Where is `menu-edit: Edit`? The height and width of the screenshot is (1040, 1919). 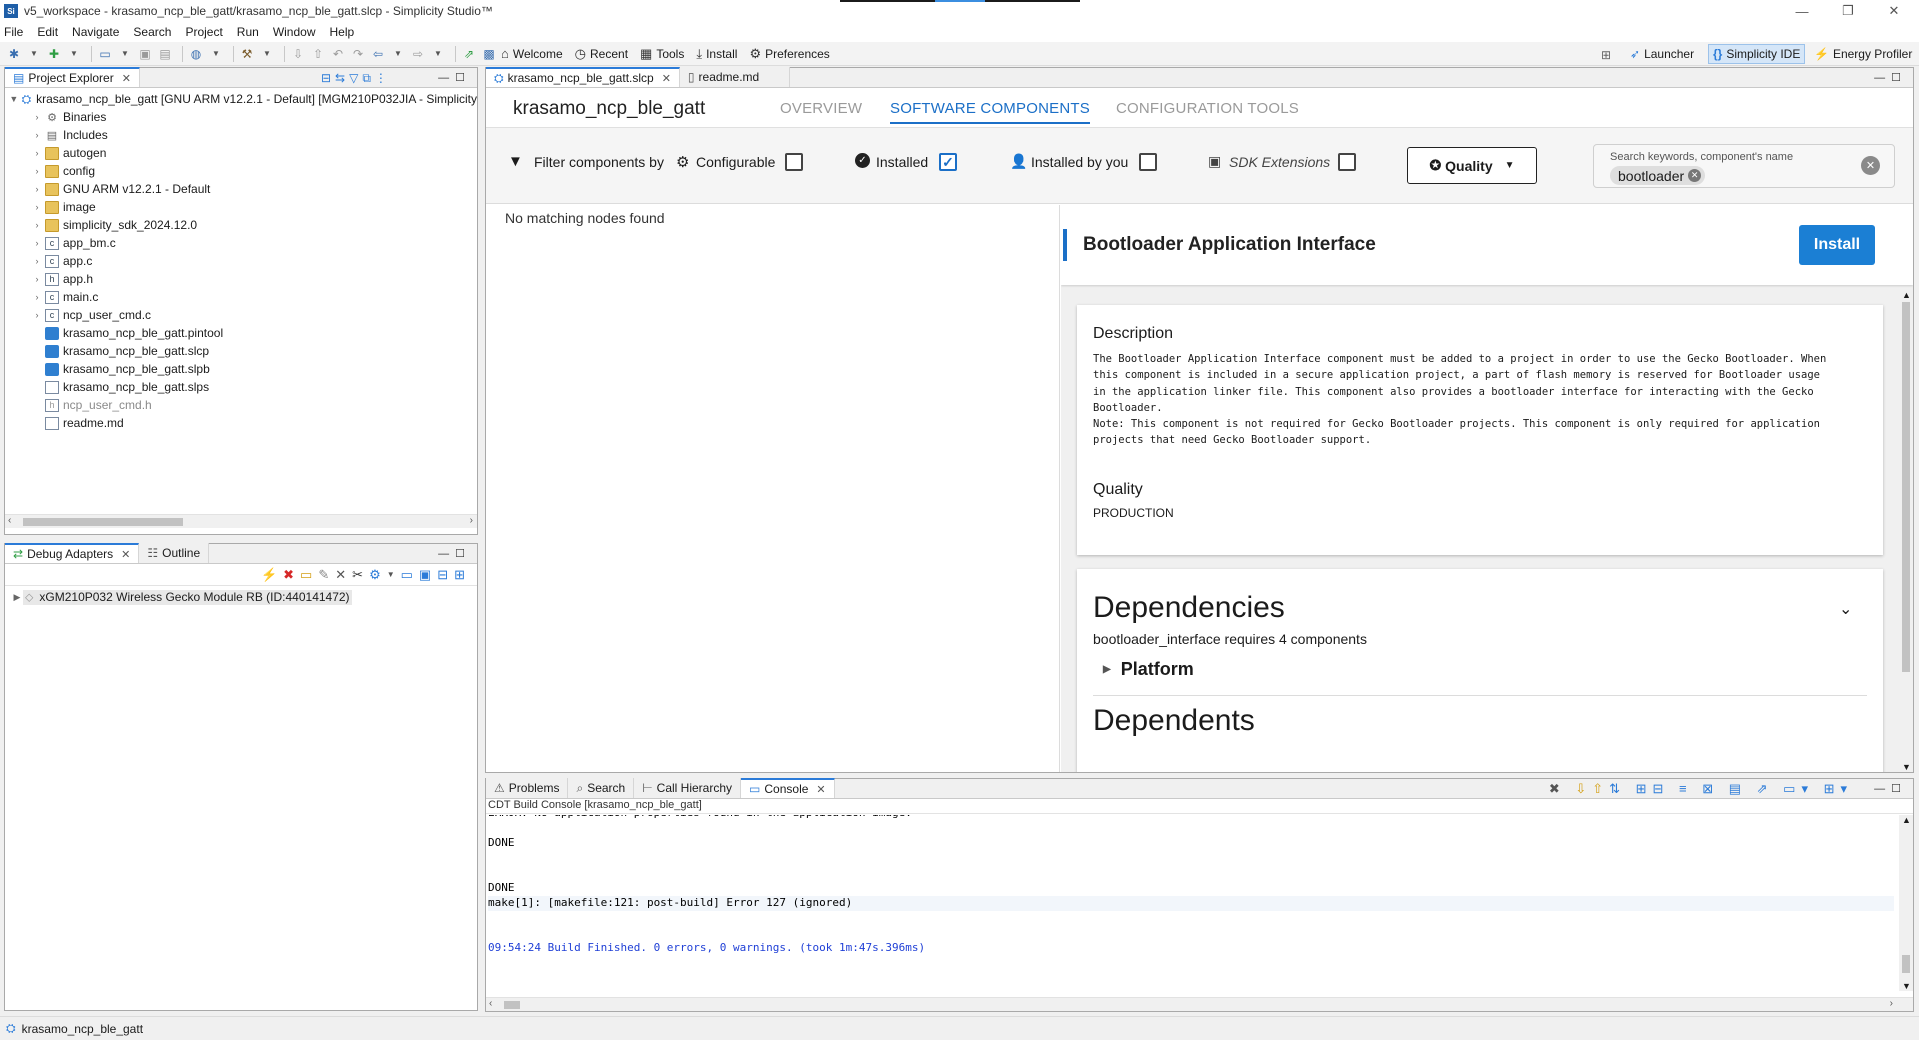
menu-edit: Edit is located at coordinates (47, 32).